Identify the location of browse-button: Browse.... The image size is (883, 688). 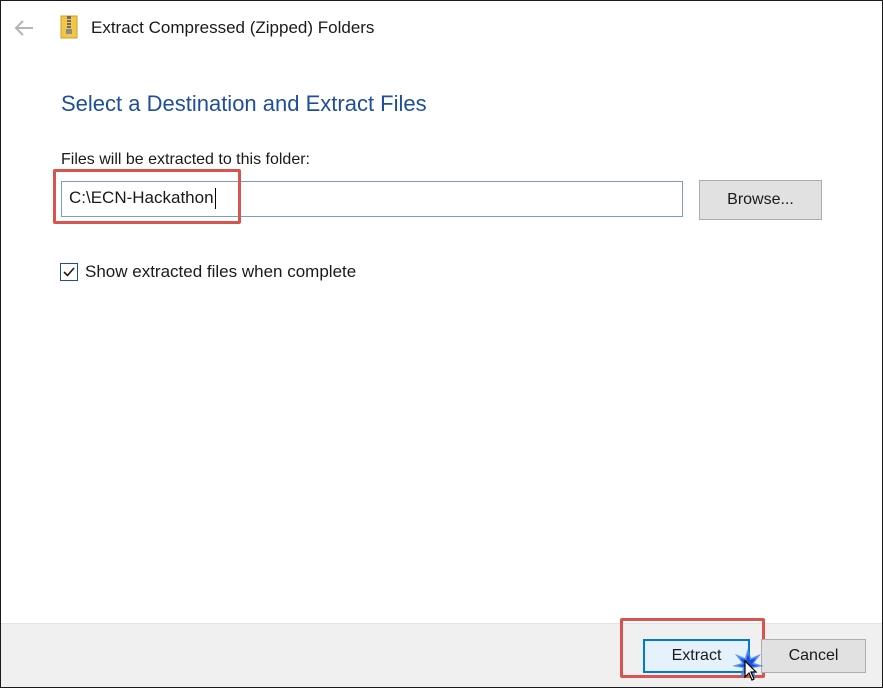
(760, 200).